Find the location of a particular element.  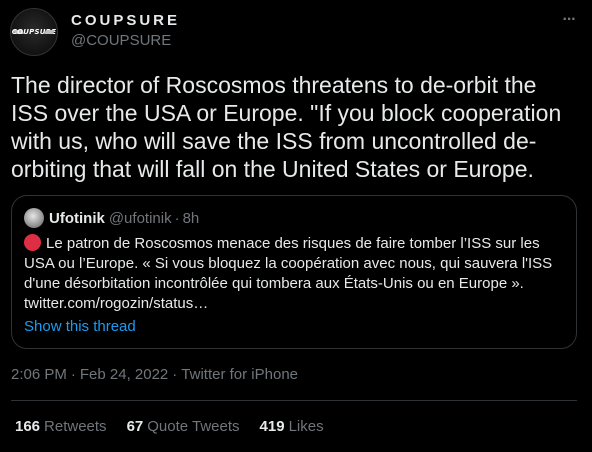

quoted-author-handle: @ufotinik is located at coordinates (140, 218).